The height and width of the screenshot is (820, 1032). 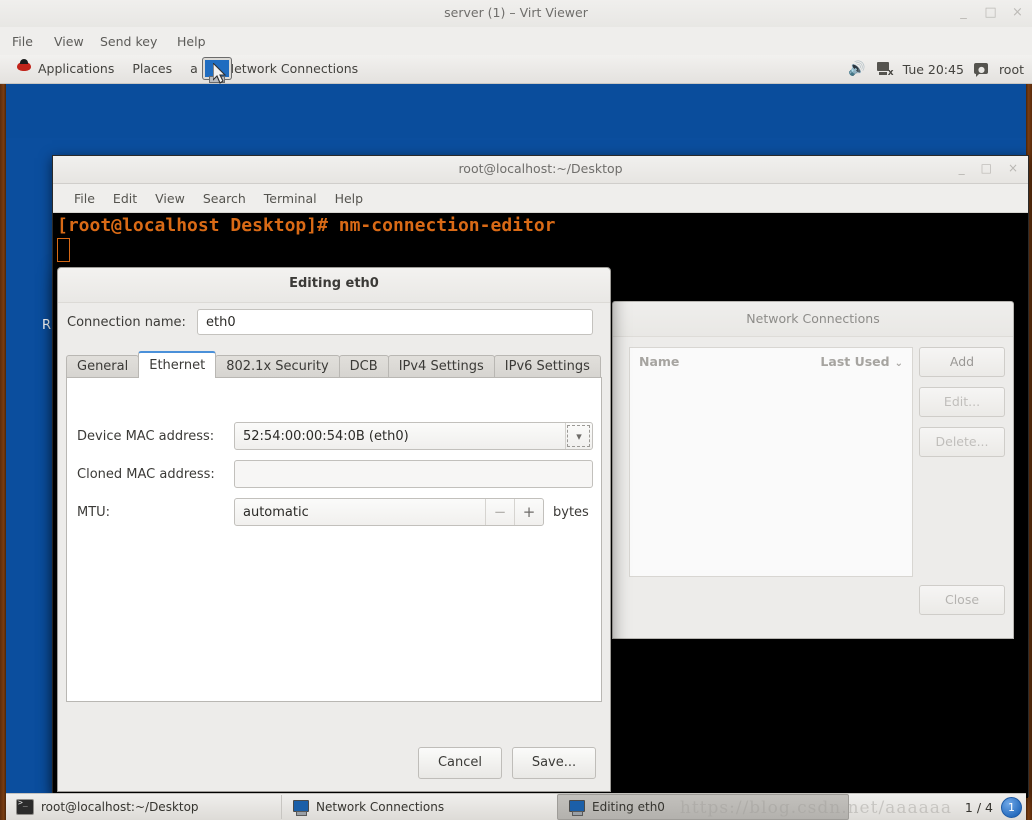 I want to click on menu-file: File, so click(x=22, y=41).